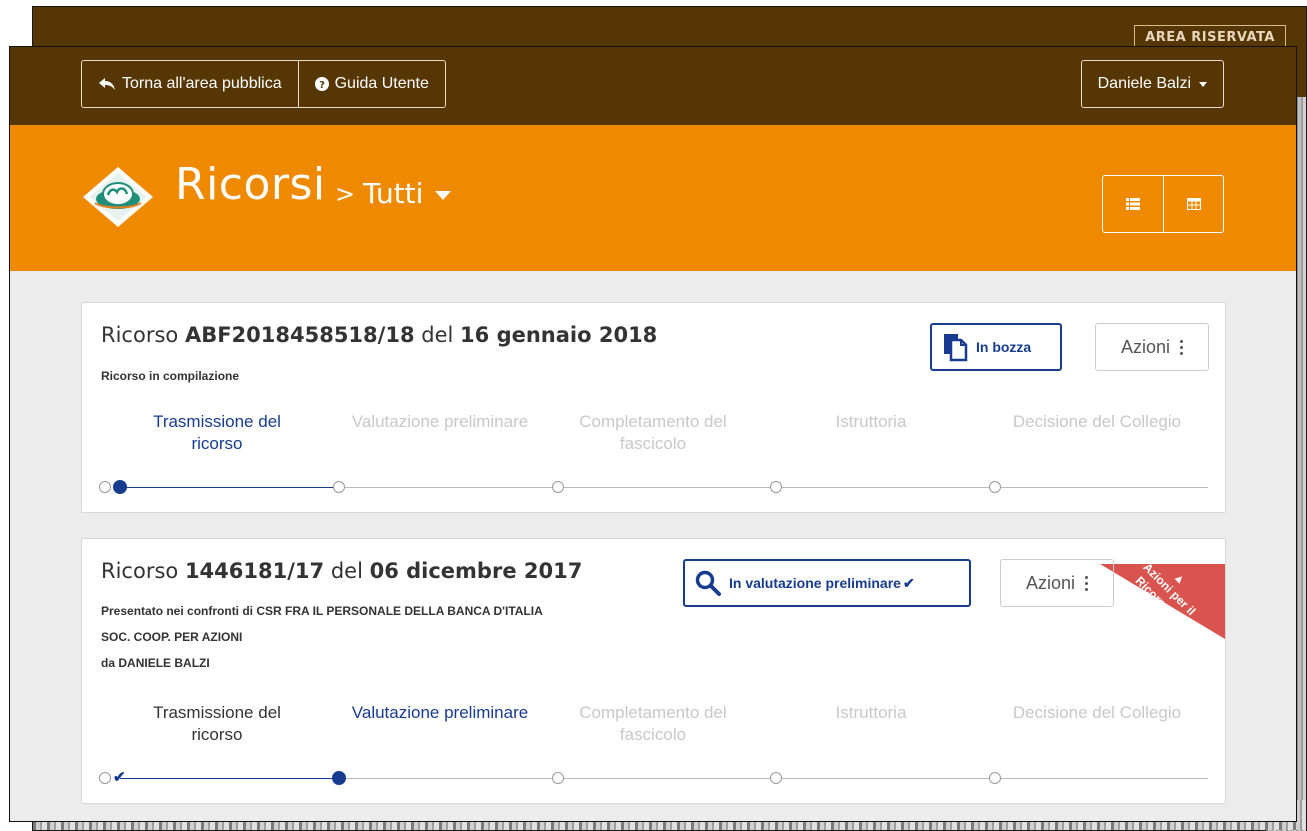 This screenshot has width=1307, height=831. I want to click on ricorso-title: Ricorso 1446181/17 del 06 dicembre 2017, so click(341, 571).